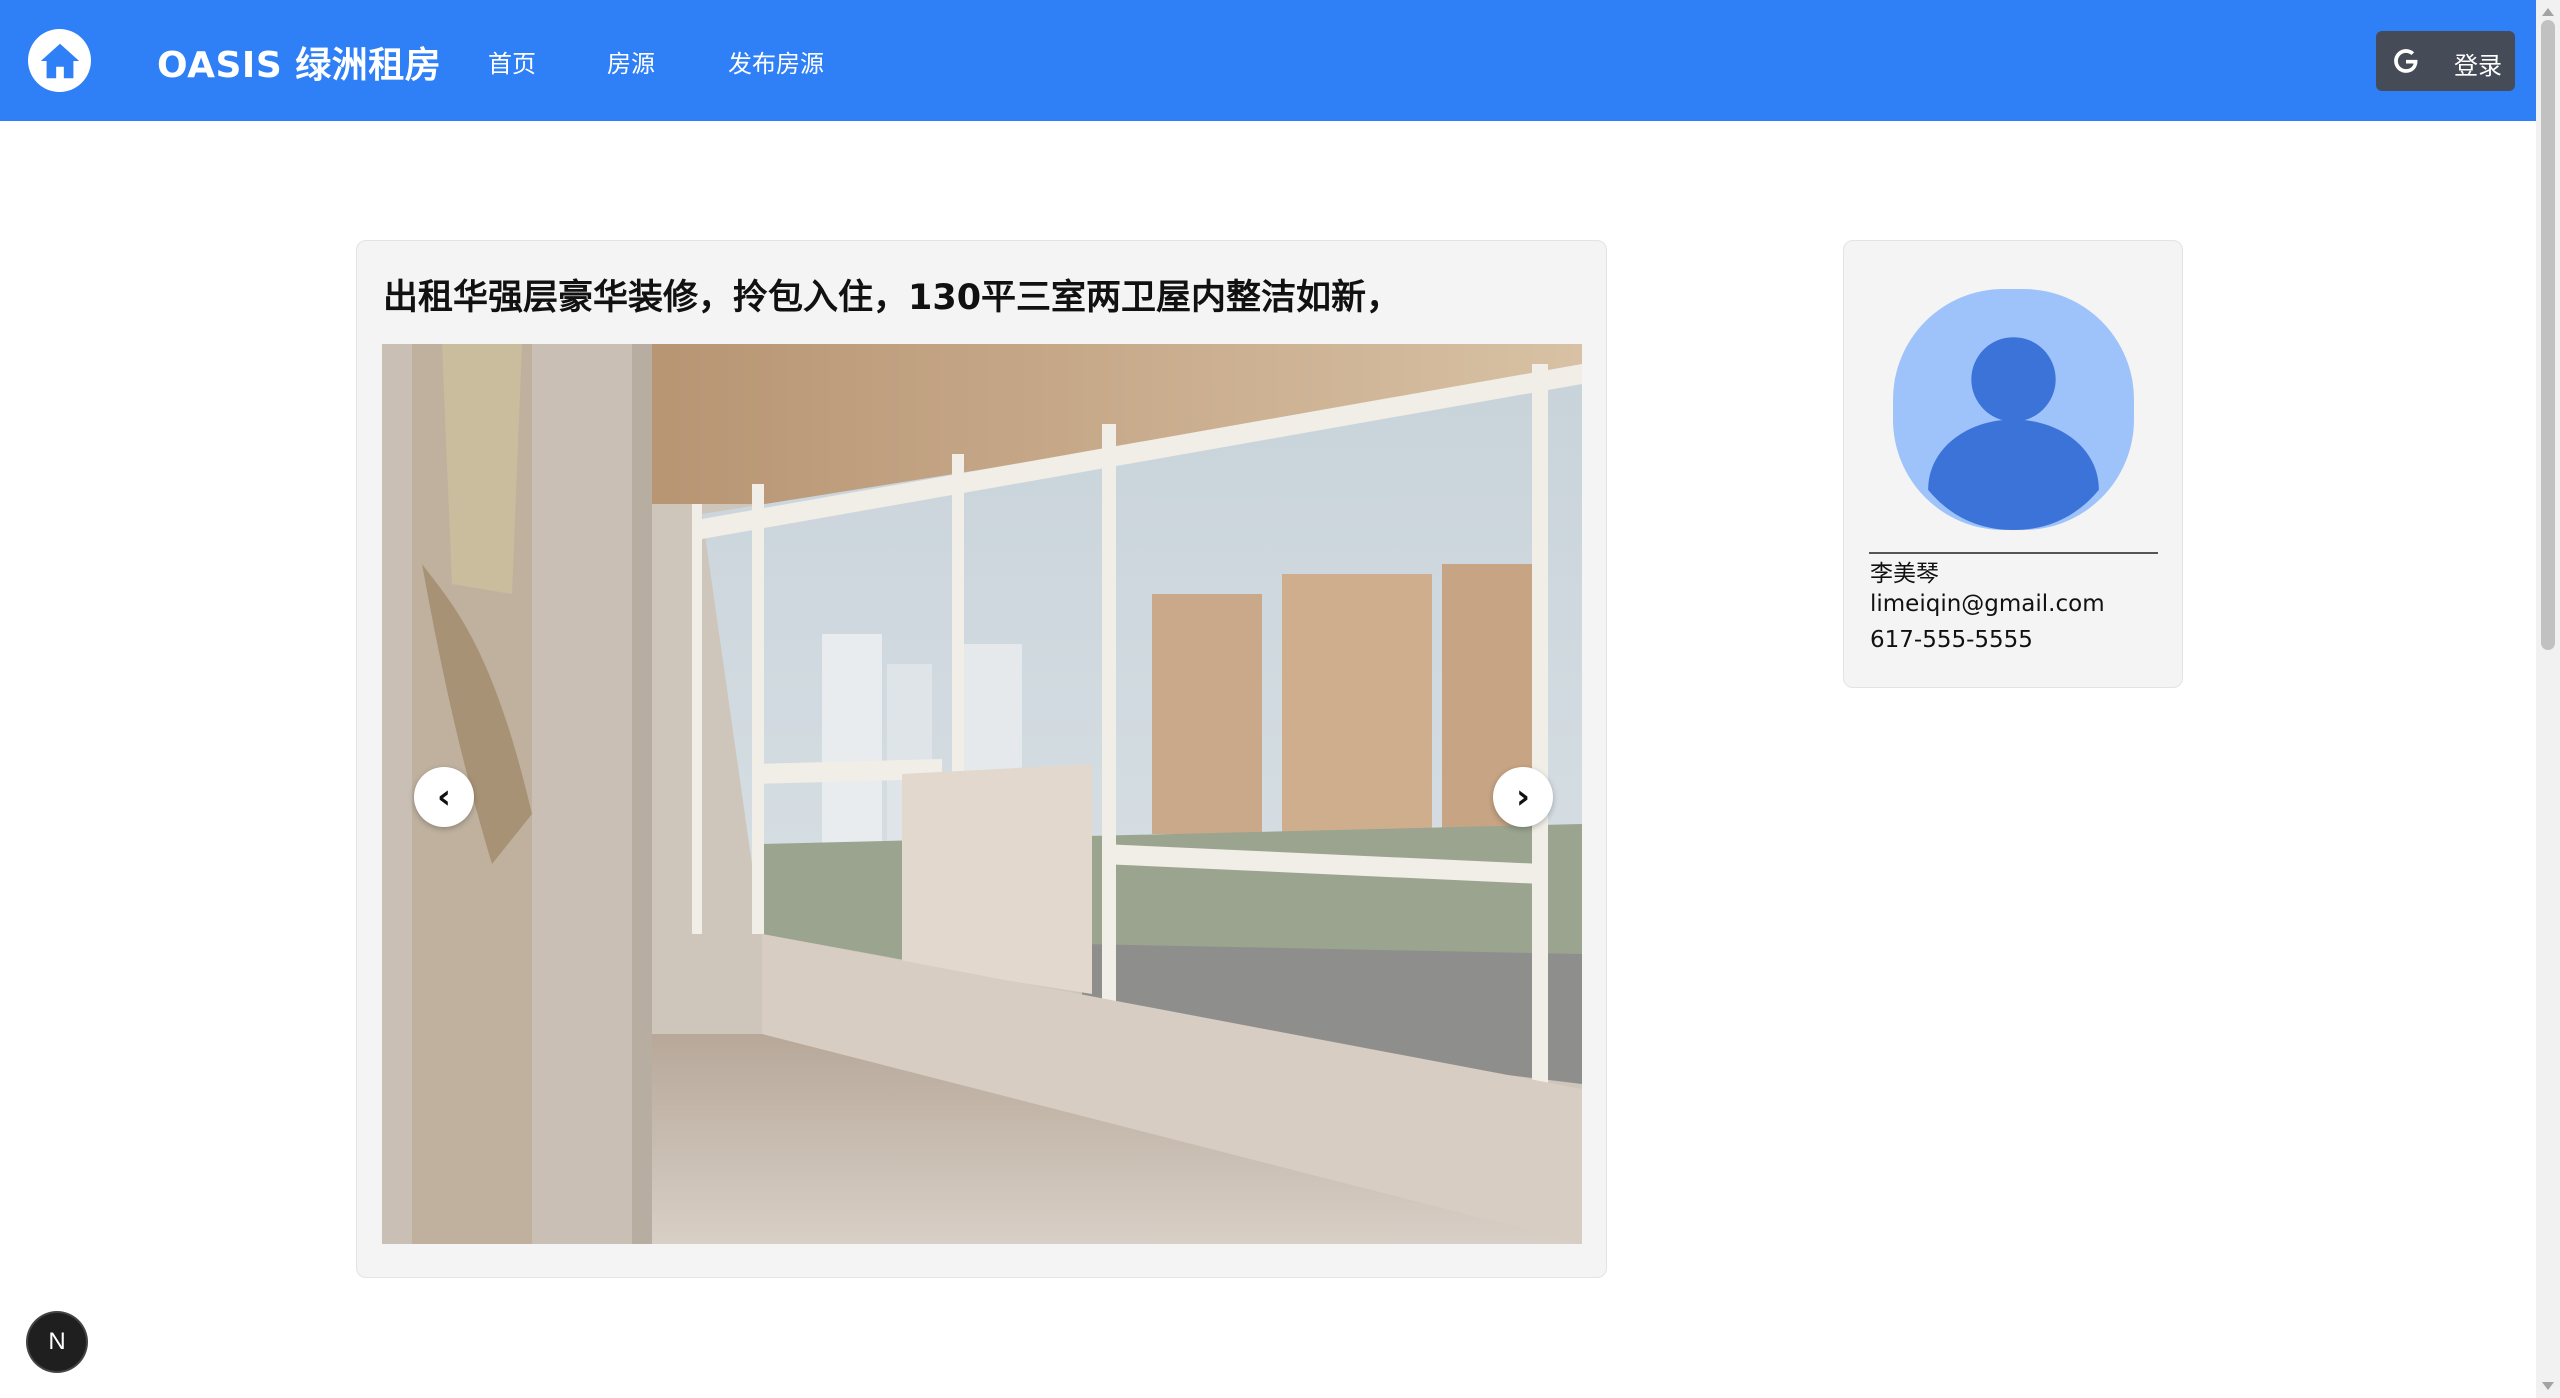  What do you see at coordinates (1904, 574) in the screenshot?
I see `owner-name: 李美琴` at bounding box center [1904, 574].